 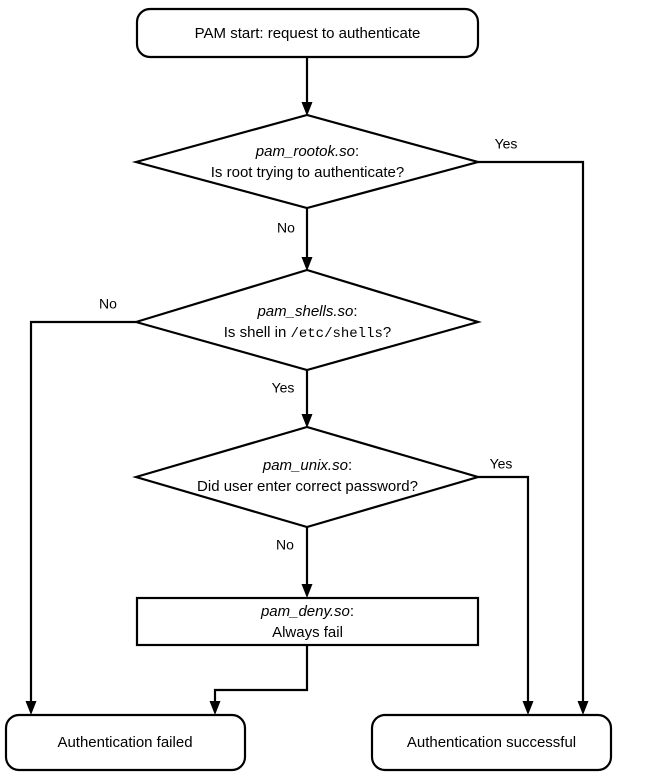 I want to click on unix-module-name: pam_unix.so, so click(x=305, y=465).